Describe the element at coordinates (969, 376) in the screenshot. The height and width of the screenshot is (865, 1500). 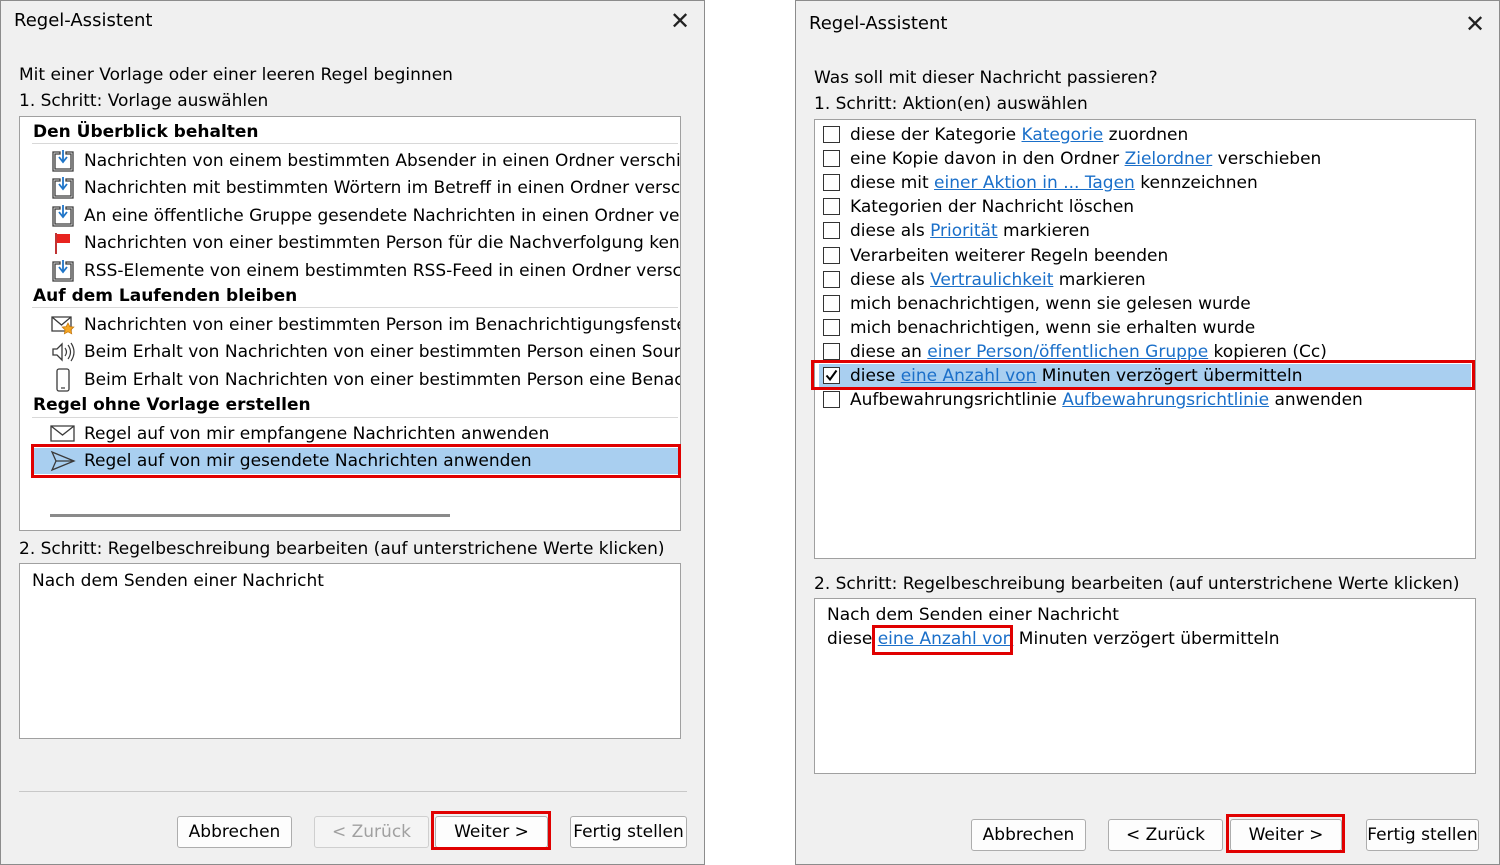
I see `action-value-link: eine Anzahl von` at that location.